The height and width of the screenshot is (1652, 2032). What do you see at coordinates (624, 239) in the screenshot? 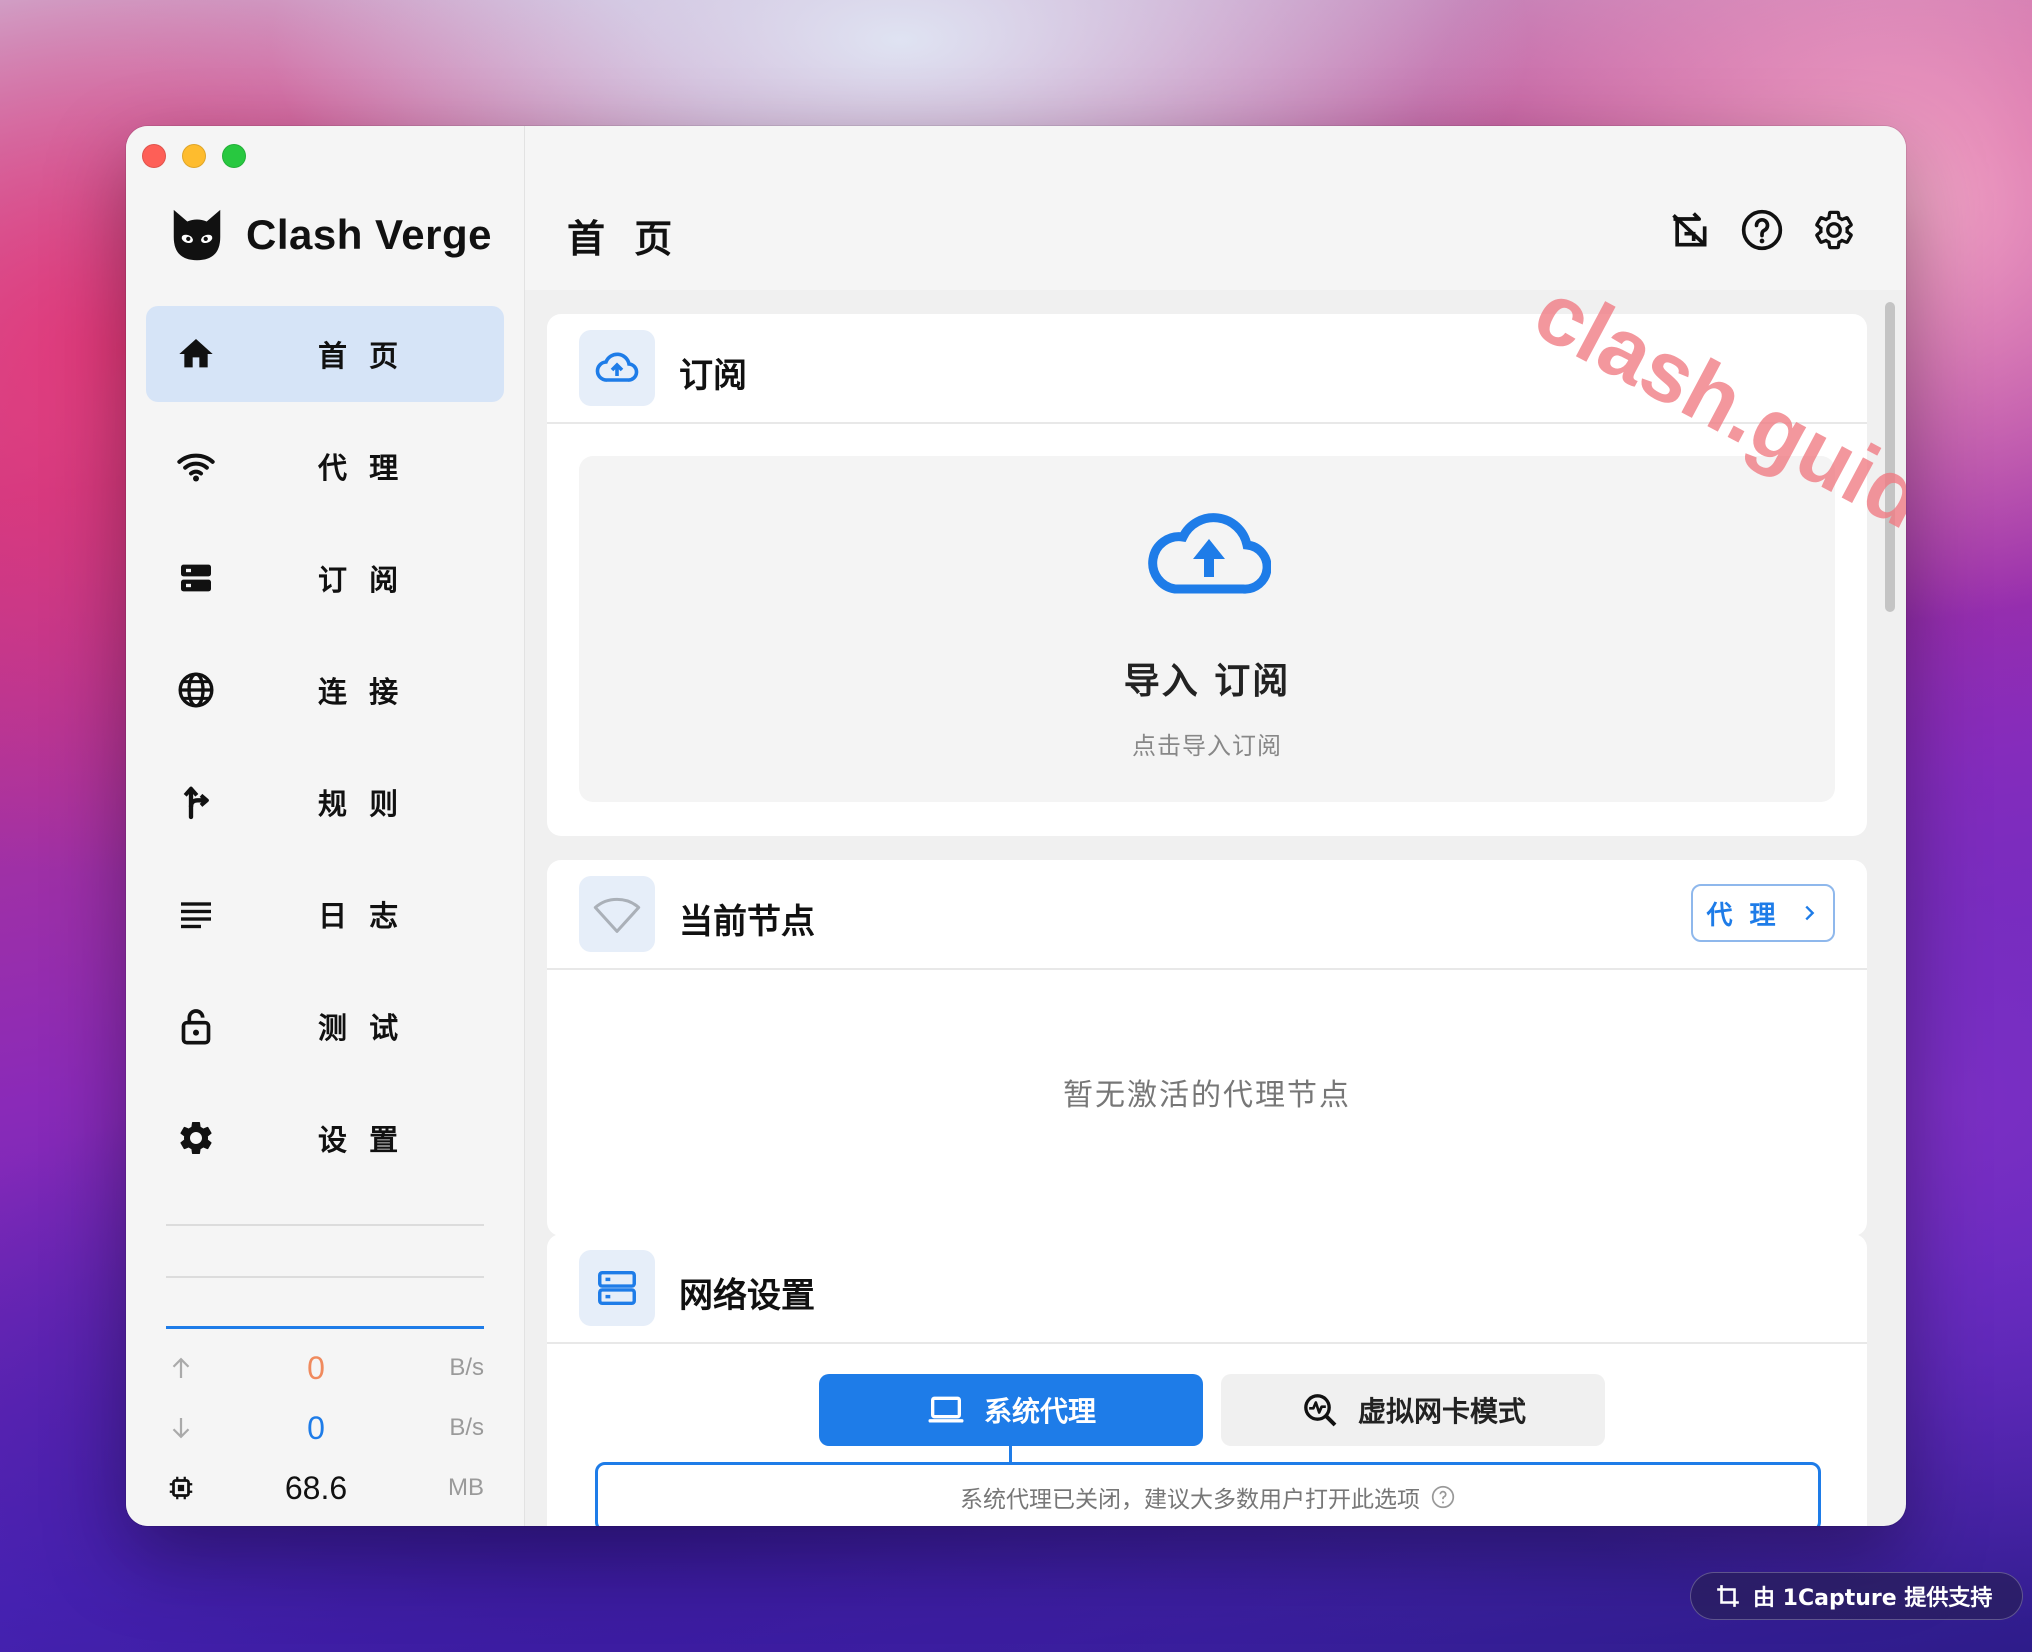
I see `page-title: 首 页` at bounding box center [624, 239].